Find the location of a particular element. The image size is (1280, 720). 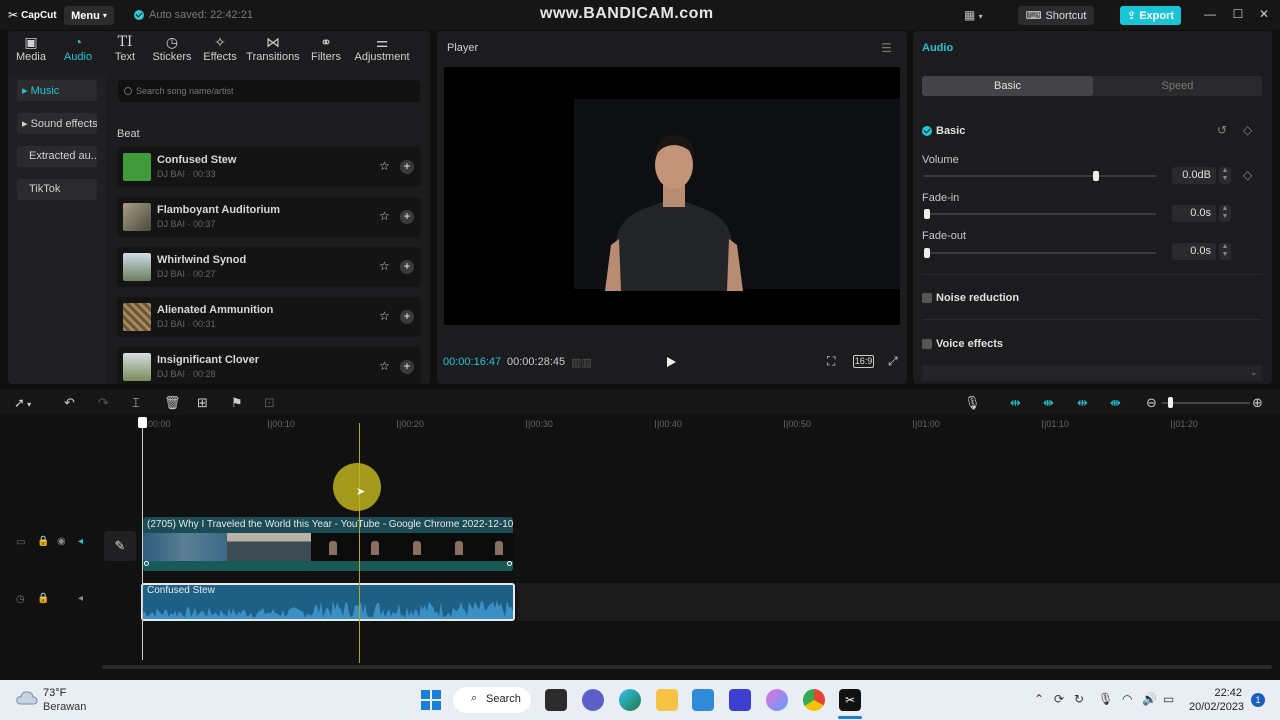

basic-section-toggle: Basic is located at coordinates (943, 131).